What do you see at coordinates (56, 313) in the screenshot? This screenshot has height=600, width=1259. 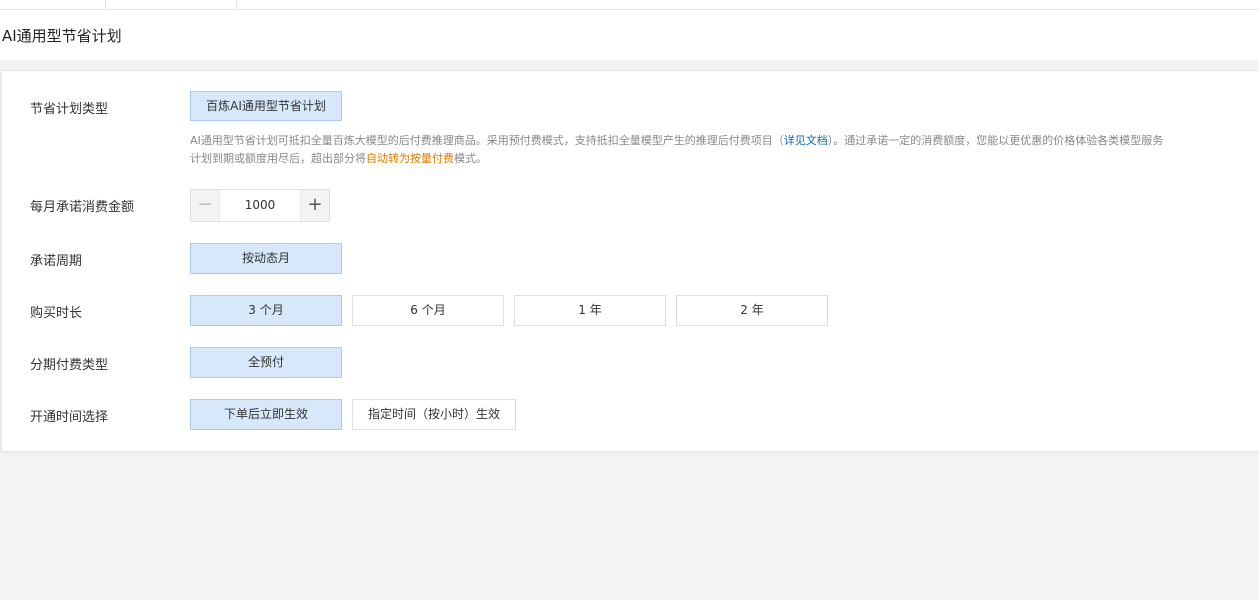 I see `duration-label: 购买时长` at bounding box center [56, 313].